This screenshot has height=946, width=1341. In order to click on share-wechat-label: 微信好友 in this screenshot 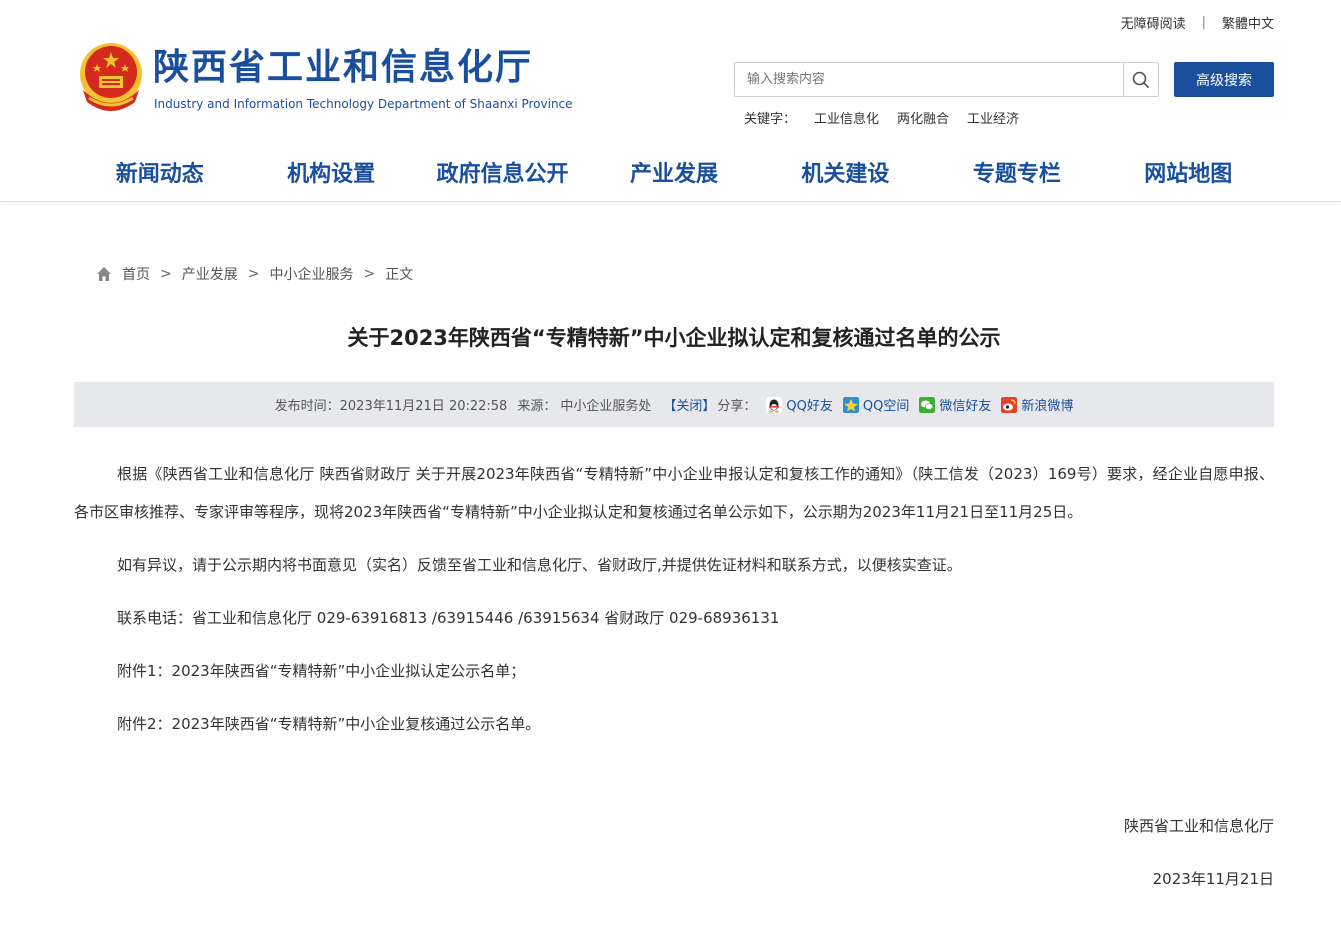, I will do `click(965, 406)`.